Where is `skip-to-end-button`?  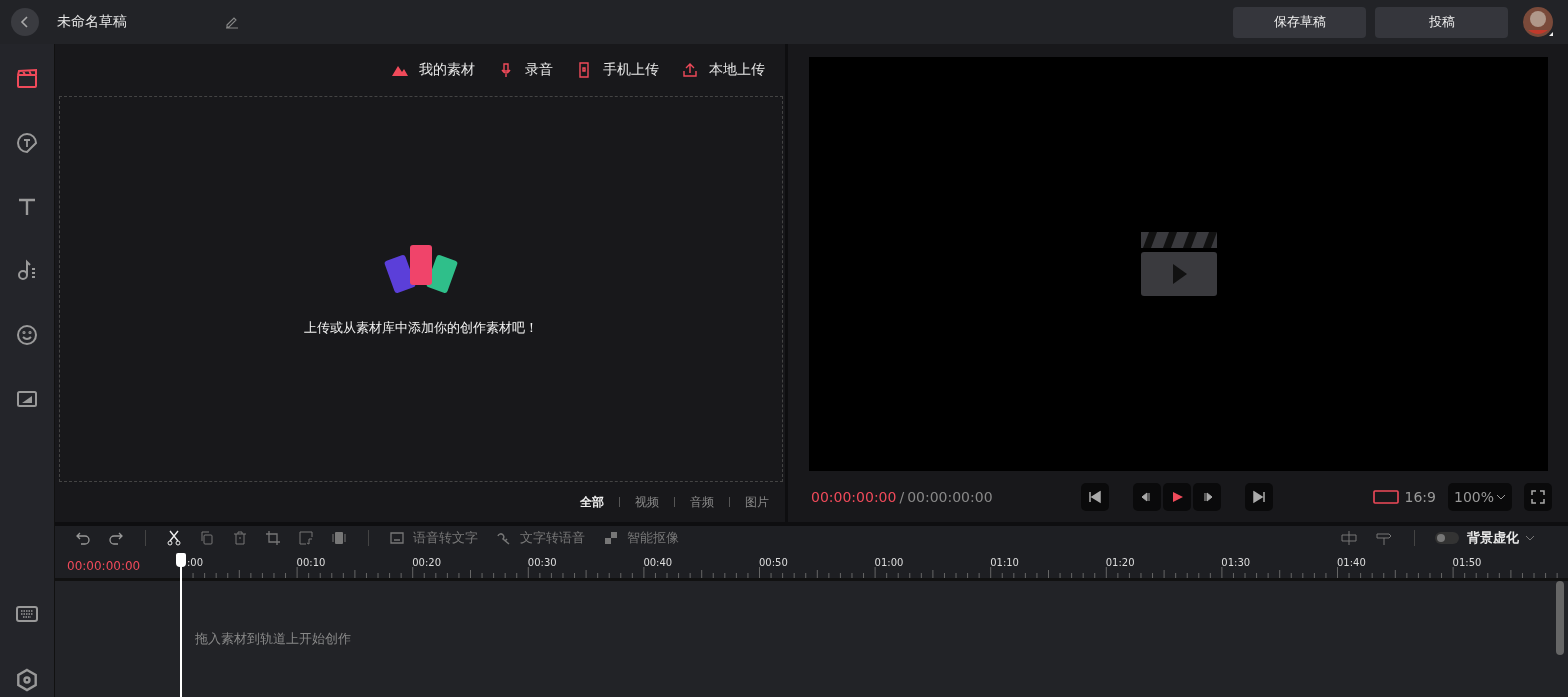 skip-to-end-button is located at coordinates (1259, 496).